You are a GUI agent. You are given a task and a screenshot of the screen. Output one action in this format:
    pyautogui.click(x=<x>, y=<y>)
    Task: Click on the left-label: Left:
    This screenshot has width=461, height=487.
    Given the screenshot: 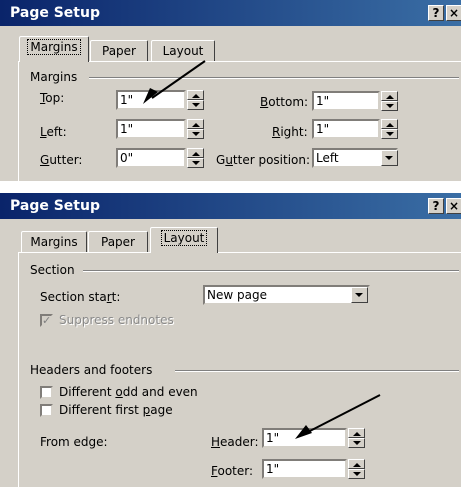 What is the action you would take?
    pyautogui.click(x=53, y=132)
    